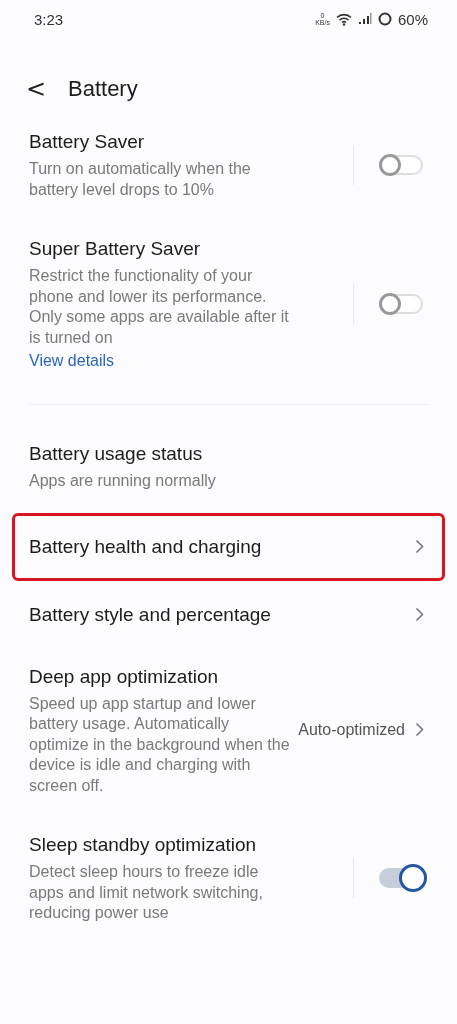 This screenshot has height=1024, width=457. What do you see at coordinates (146, 892) in the screenshot?
I see `setting-description: Detect sleep hours to freeze idle apps and limit network switching, reducing power use` at bounding box center [146, 892].